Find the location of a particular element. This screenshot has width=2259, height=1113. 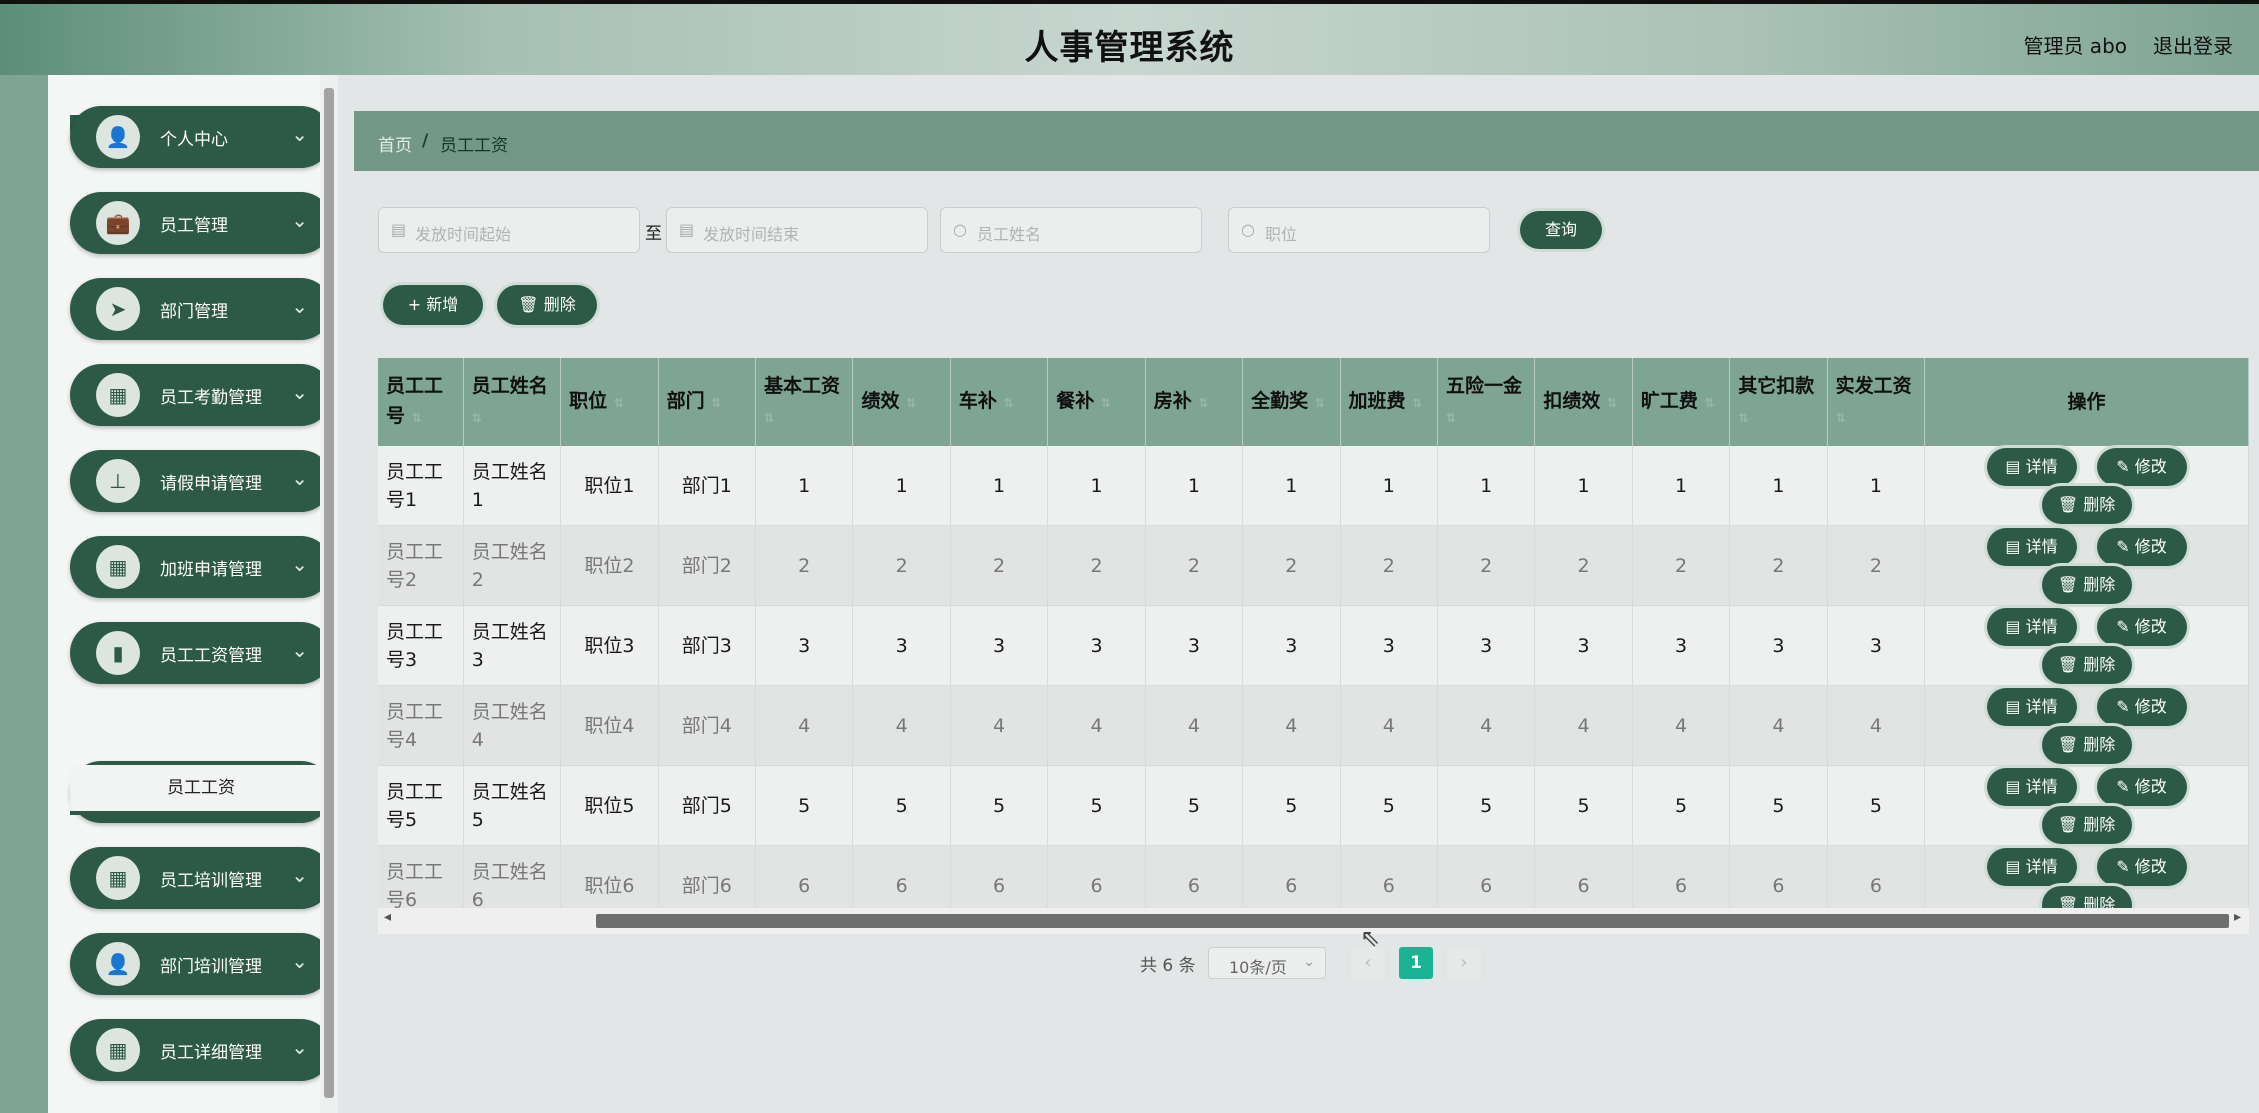

table-cell: 4 is located at coordinates (1486, 725).